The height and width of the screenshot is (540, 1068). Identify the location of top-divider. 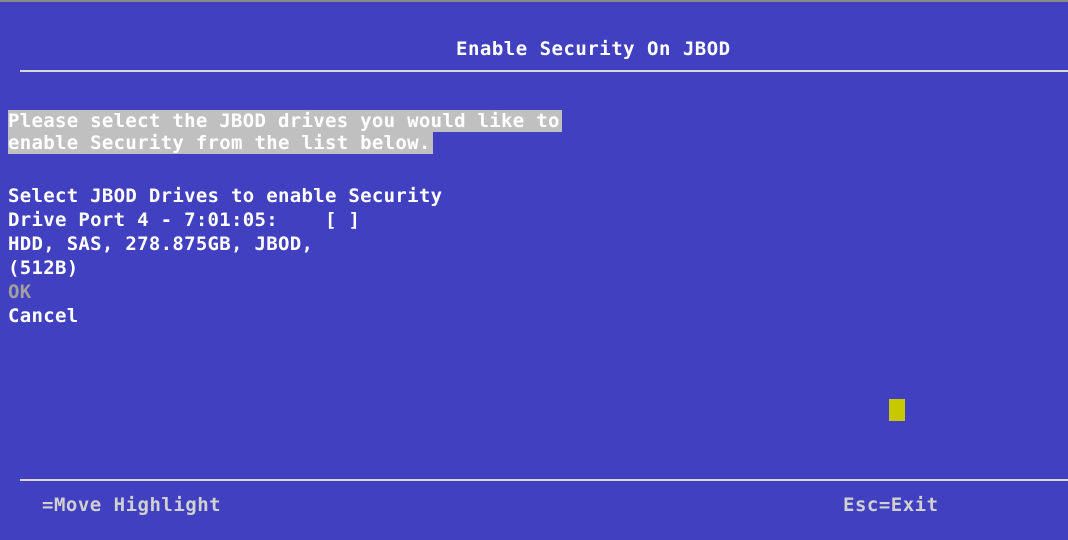
(544, 71).